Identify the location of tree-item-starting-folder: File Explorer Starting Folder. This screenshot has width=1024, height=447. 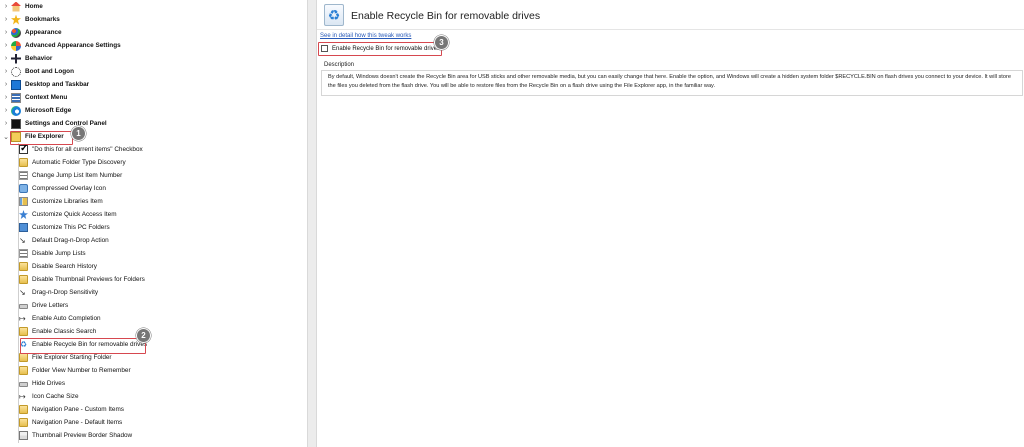
(153, 357).